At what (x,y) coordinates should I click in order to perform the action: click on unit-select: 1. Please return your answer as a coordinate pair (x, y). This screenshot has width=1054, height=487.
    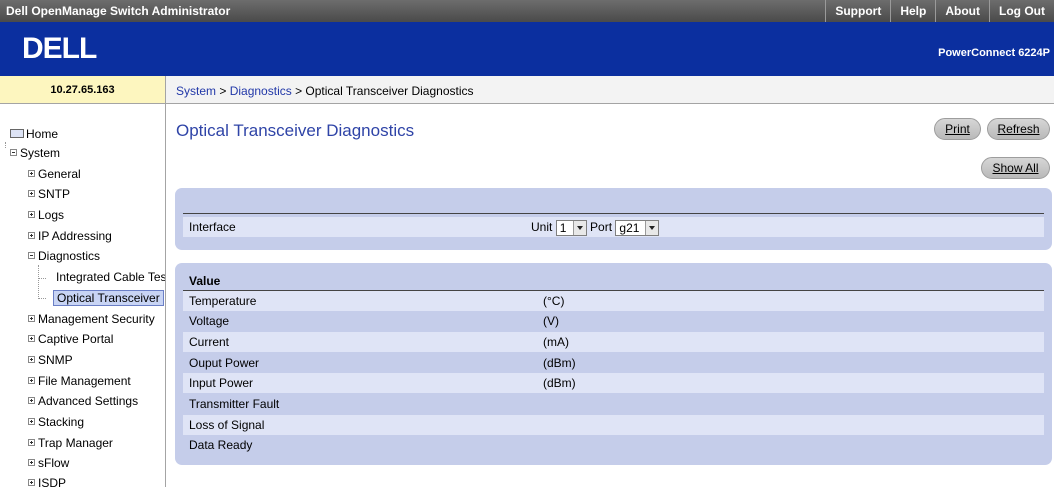
    Looking at the image, I should click on (571, 227).